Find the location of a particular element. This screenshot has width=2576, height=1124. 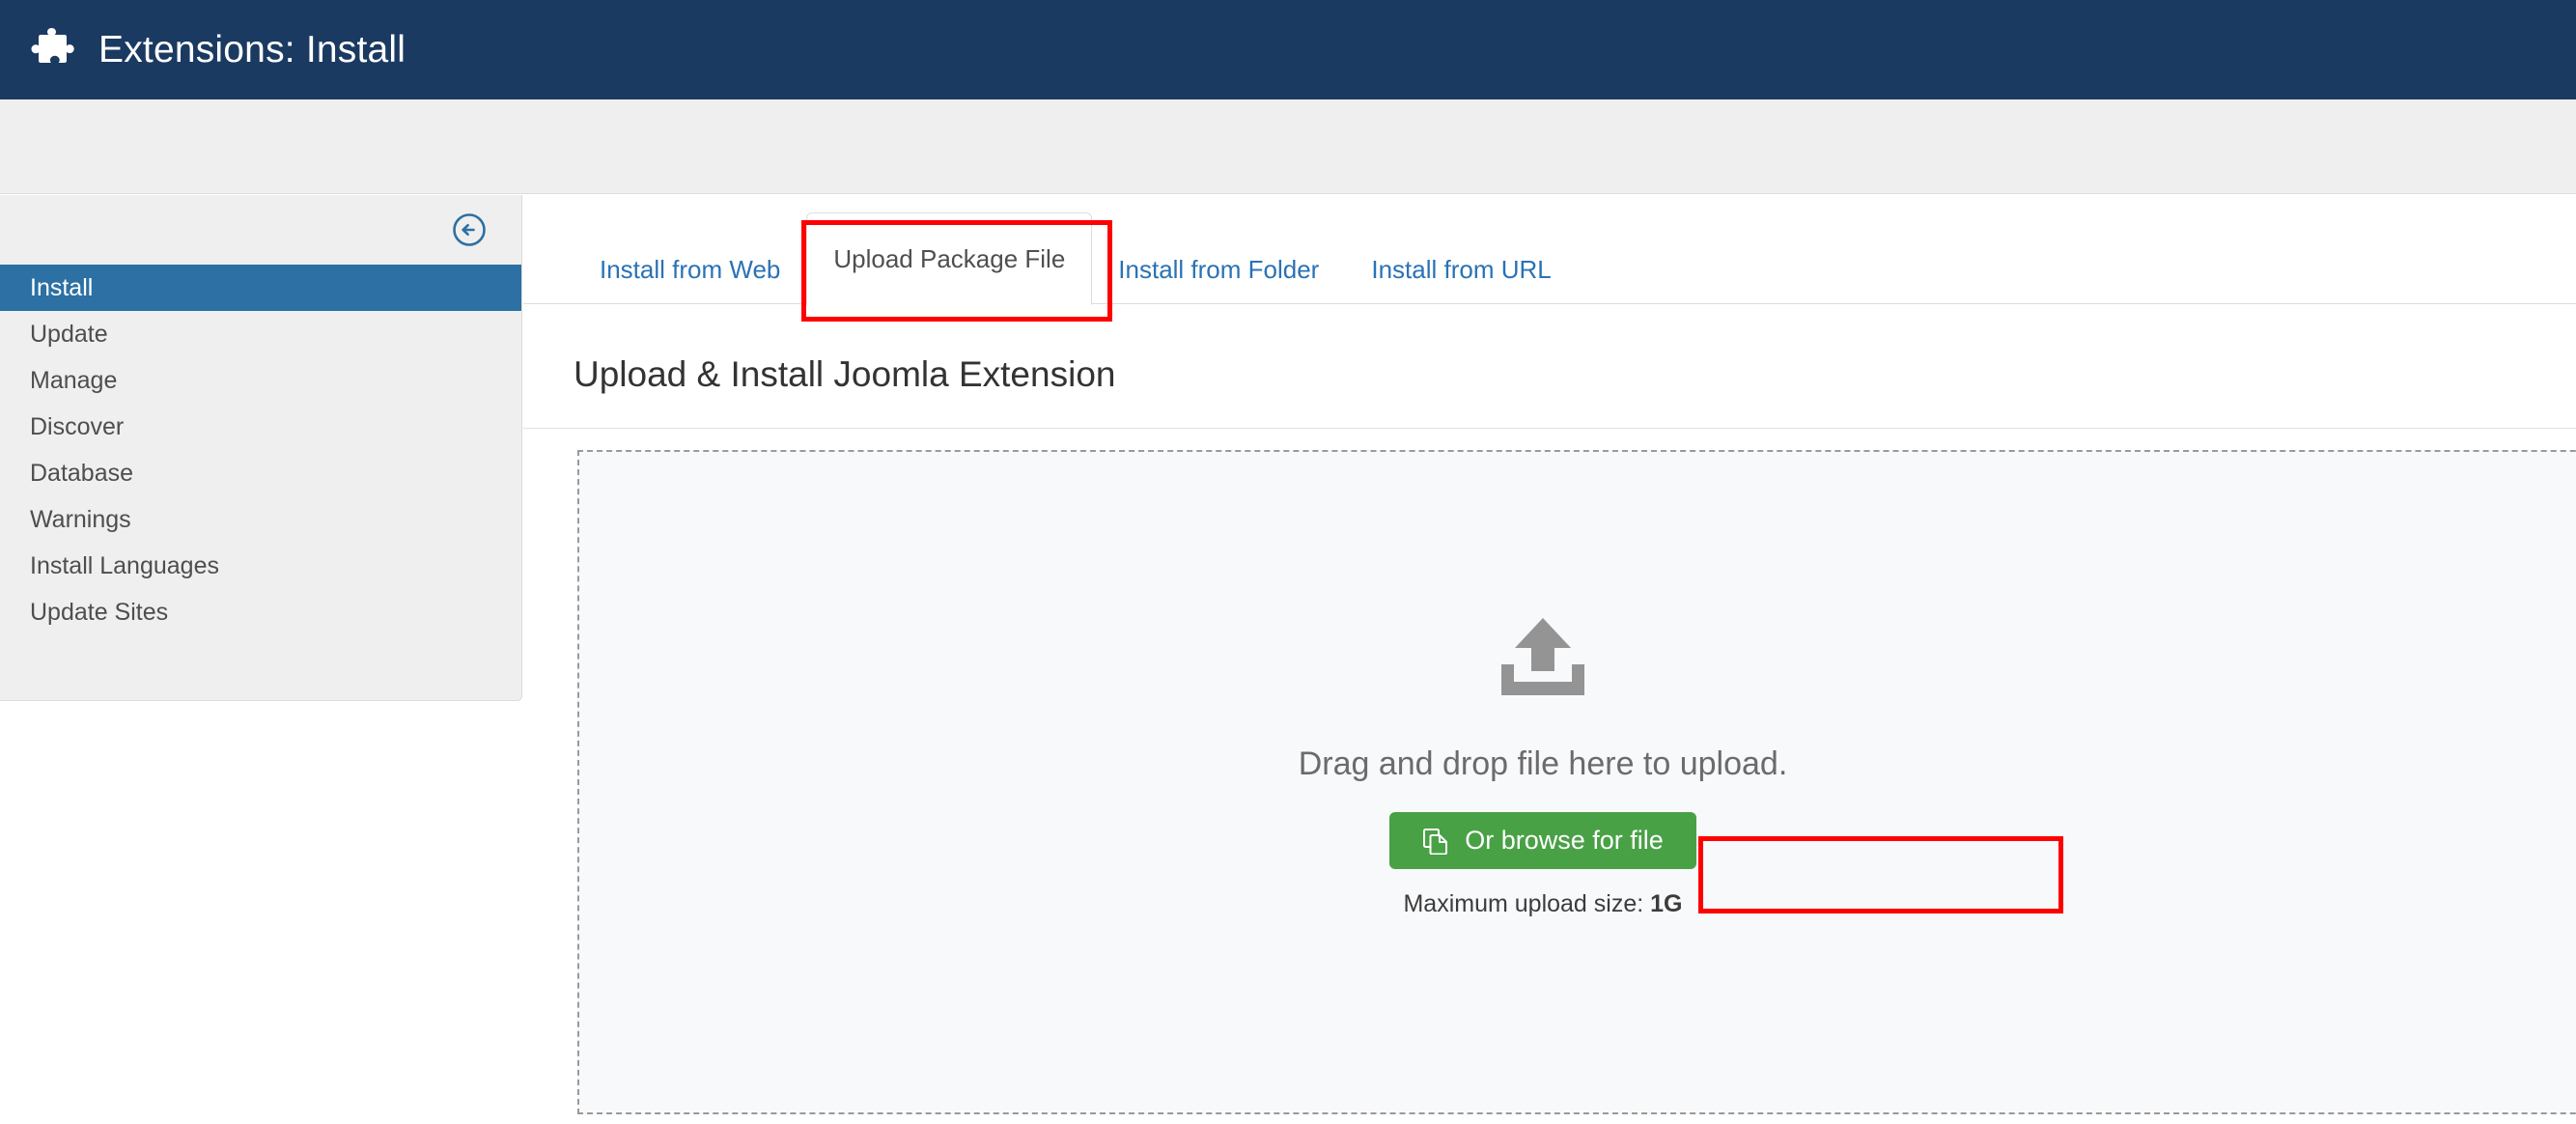

toolbar-strip is located at coordinates (1288, 147).